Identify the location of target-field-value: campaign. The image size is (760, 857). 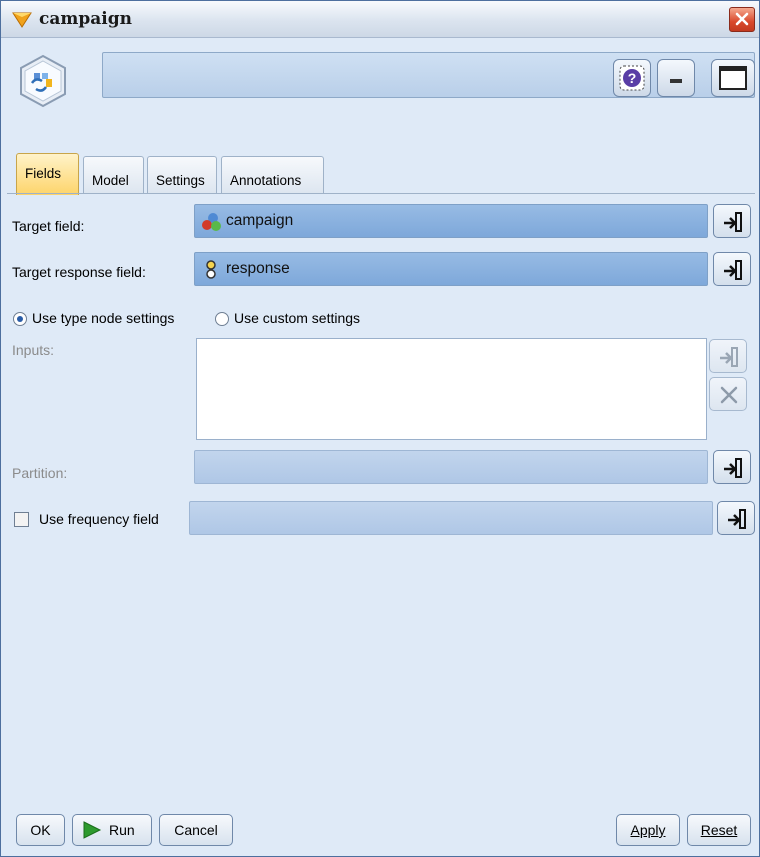
(260, 220).